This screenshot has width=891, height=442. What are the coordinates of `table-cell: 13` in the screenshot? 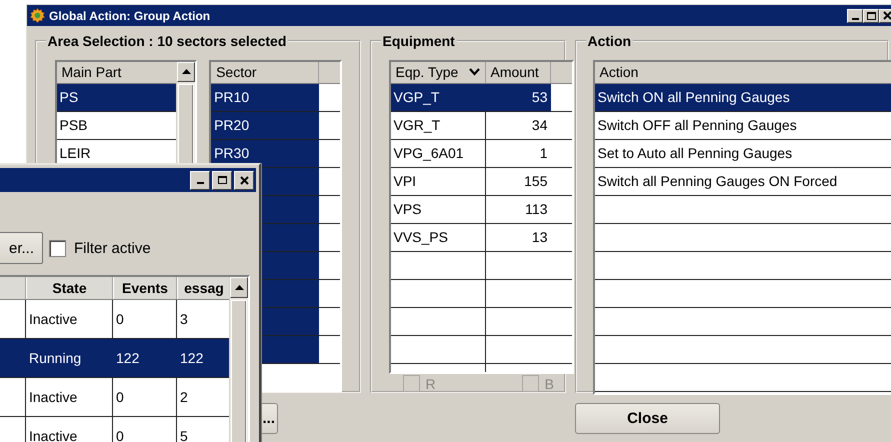 It's located at (518, 237).